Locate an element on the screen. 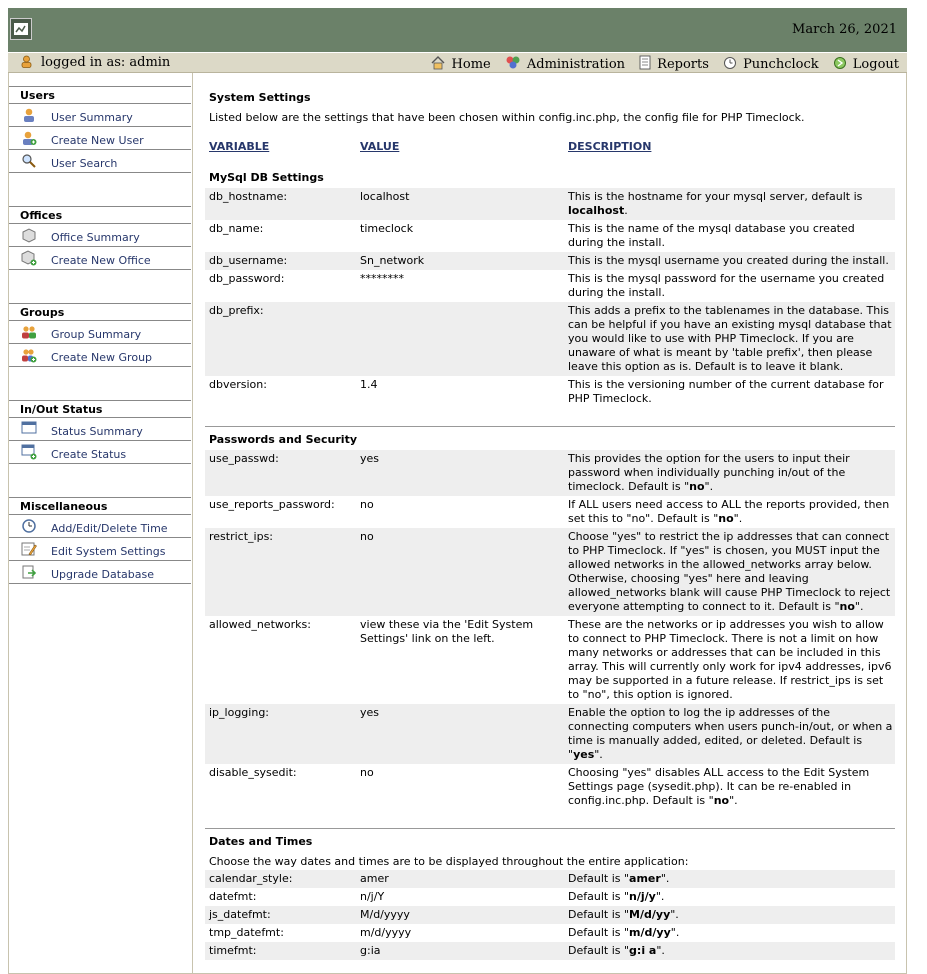  sidebar-item-label: Status Summary is located at coordinates (97, 431).